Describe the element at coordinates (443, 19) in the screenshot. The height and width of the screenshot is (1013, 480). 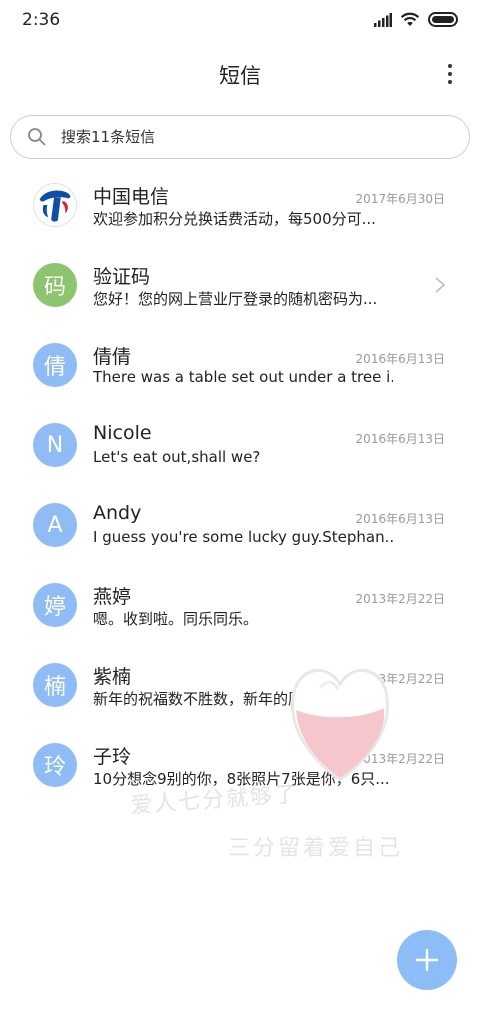
I see `battery-icon` at that location.